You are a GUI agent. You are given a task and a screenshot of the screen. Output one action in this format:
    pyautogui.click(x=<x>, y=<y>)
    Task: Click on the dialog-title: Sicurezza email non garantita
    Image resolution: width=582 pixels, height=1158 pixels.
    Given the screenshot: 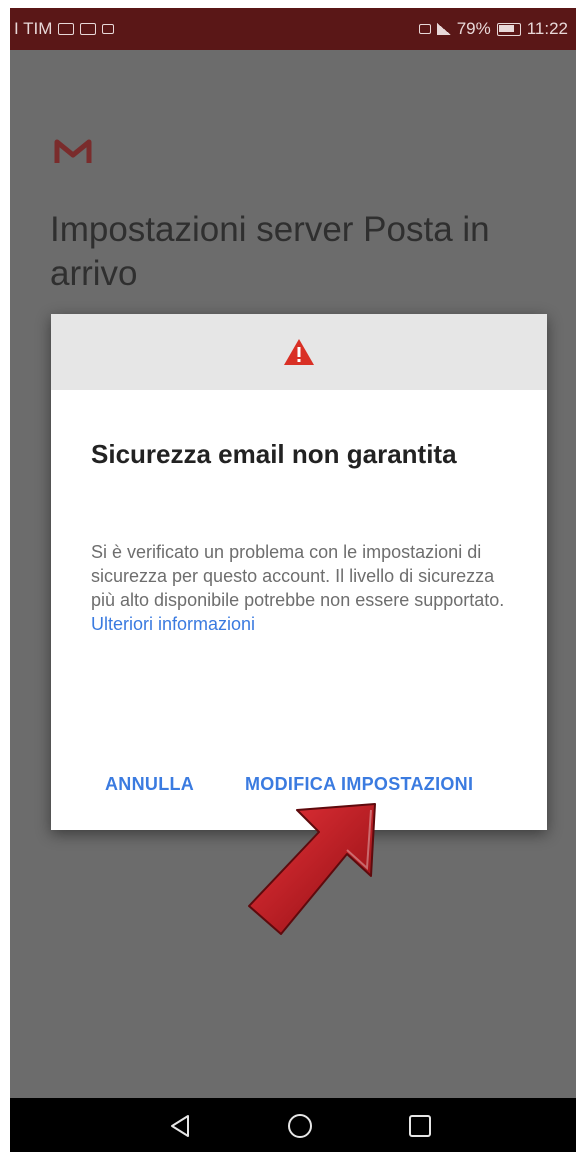 What is the action you would take?
    pyautogui.click(x=274, y=454)
    